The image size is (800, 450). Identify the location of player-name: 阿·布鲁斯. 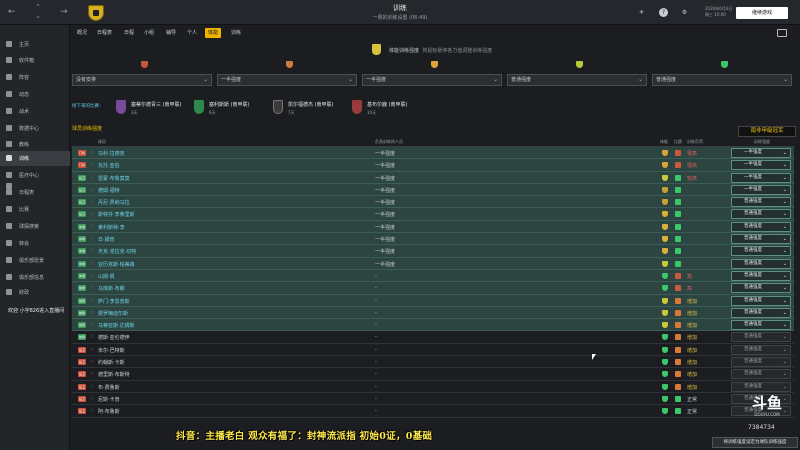
(109, 411).